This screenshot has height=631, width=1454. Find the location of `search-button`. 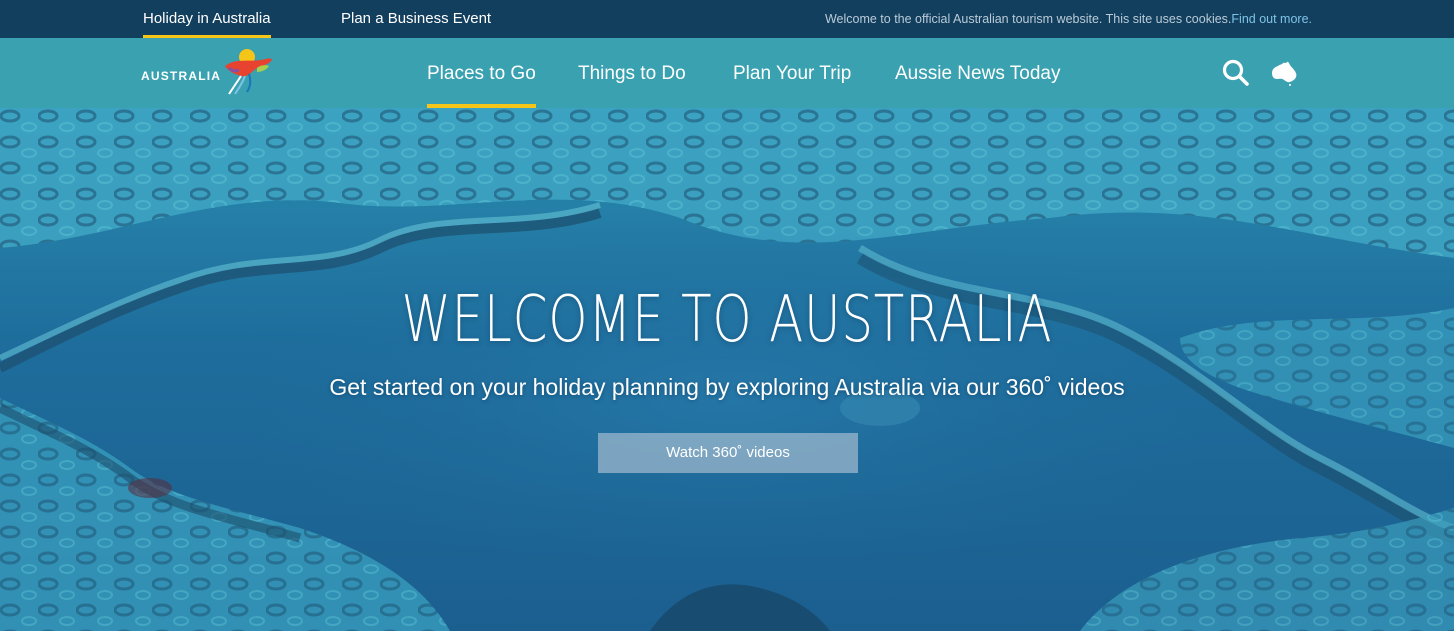

search-button is located at coordinates (1236, 73).